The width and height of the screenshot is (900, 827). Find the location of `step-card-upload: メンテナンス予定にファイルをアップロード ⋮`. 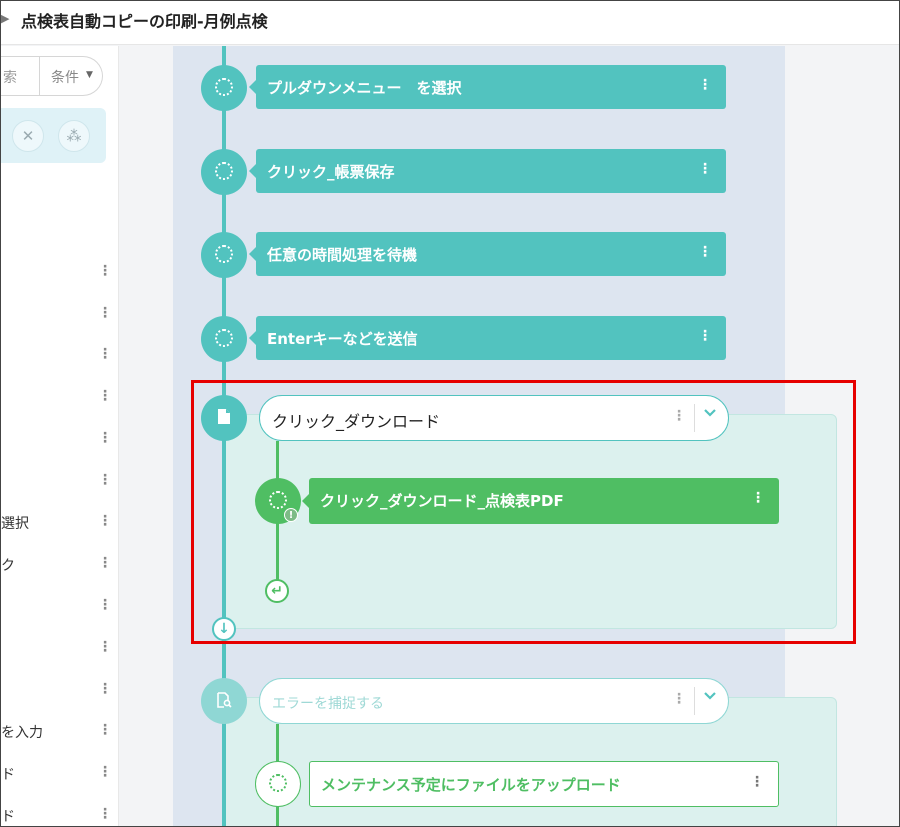

step-card-upload: メンテナンス予定にファイルをアップロード ⋮ is located at coordinates (544, 784).